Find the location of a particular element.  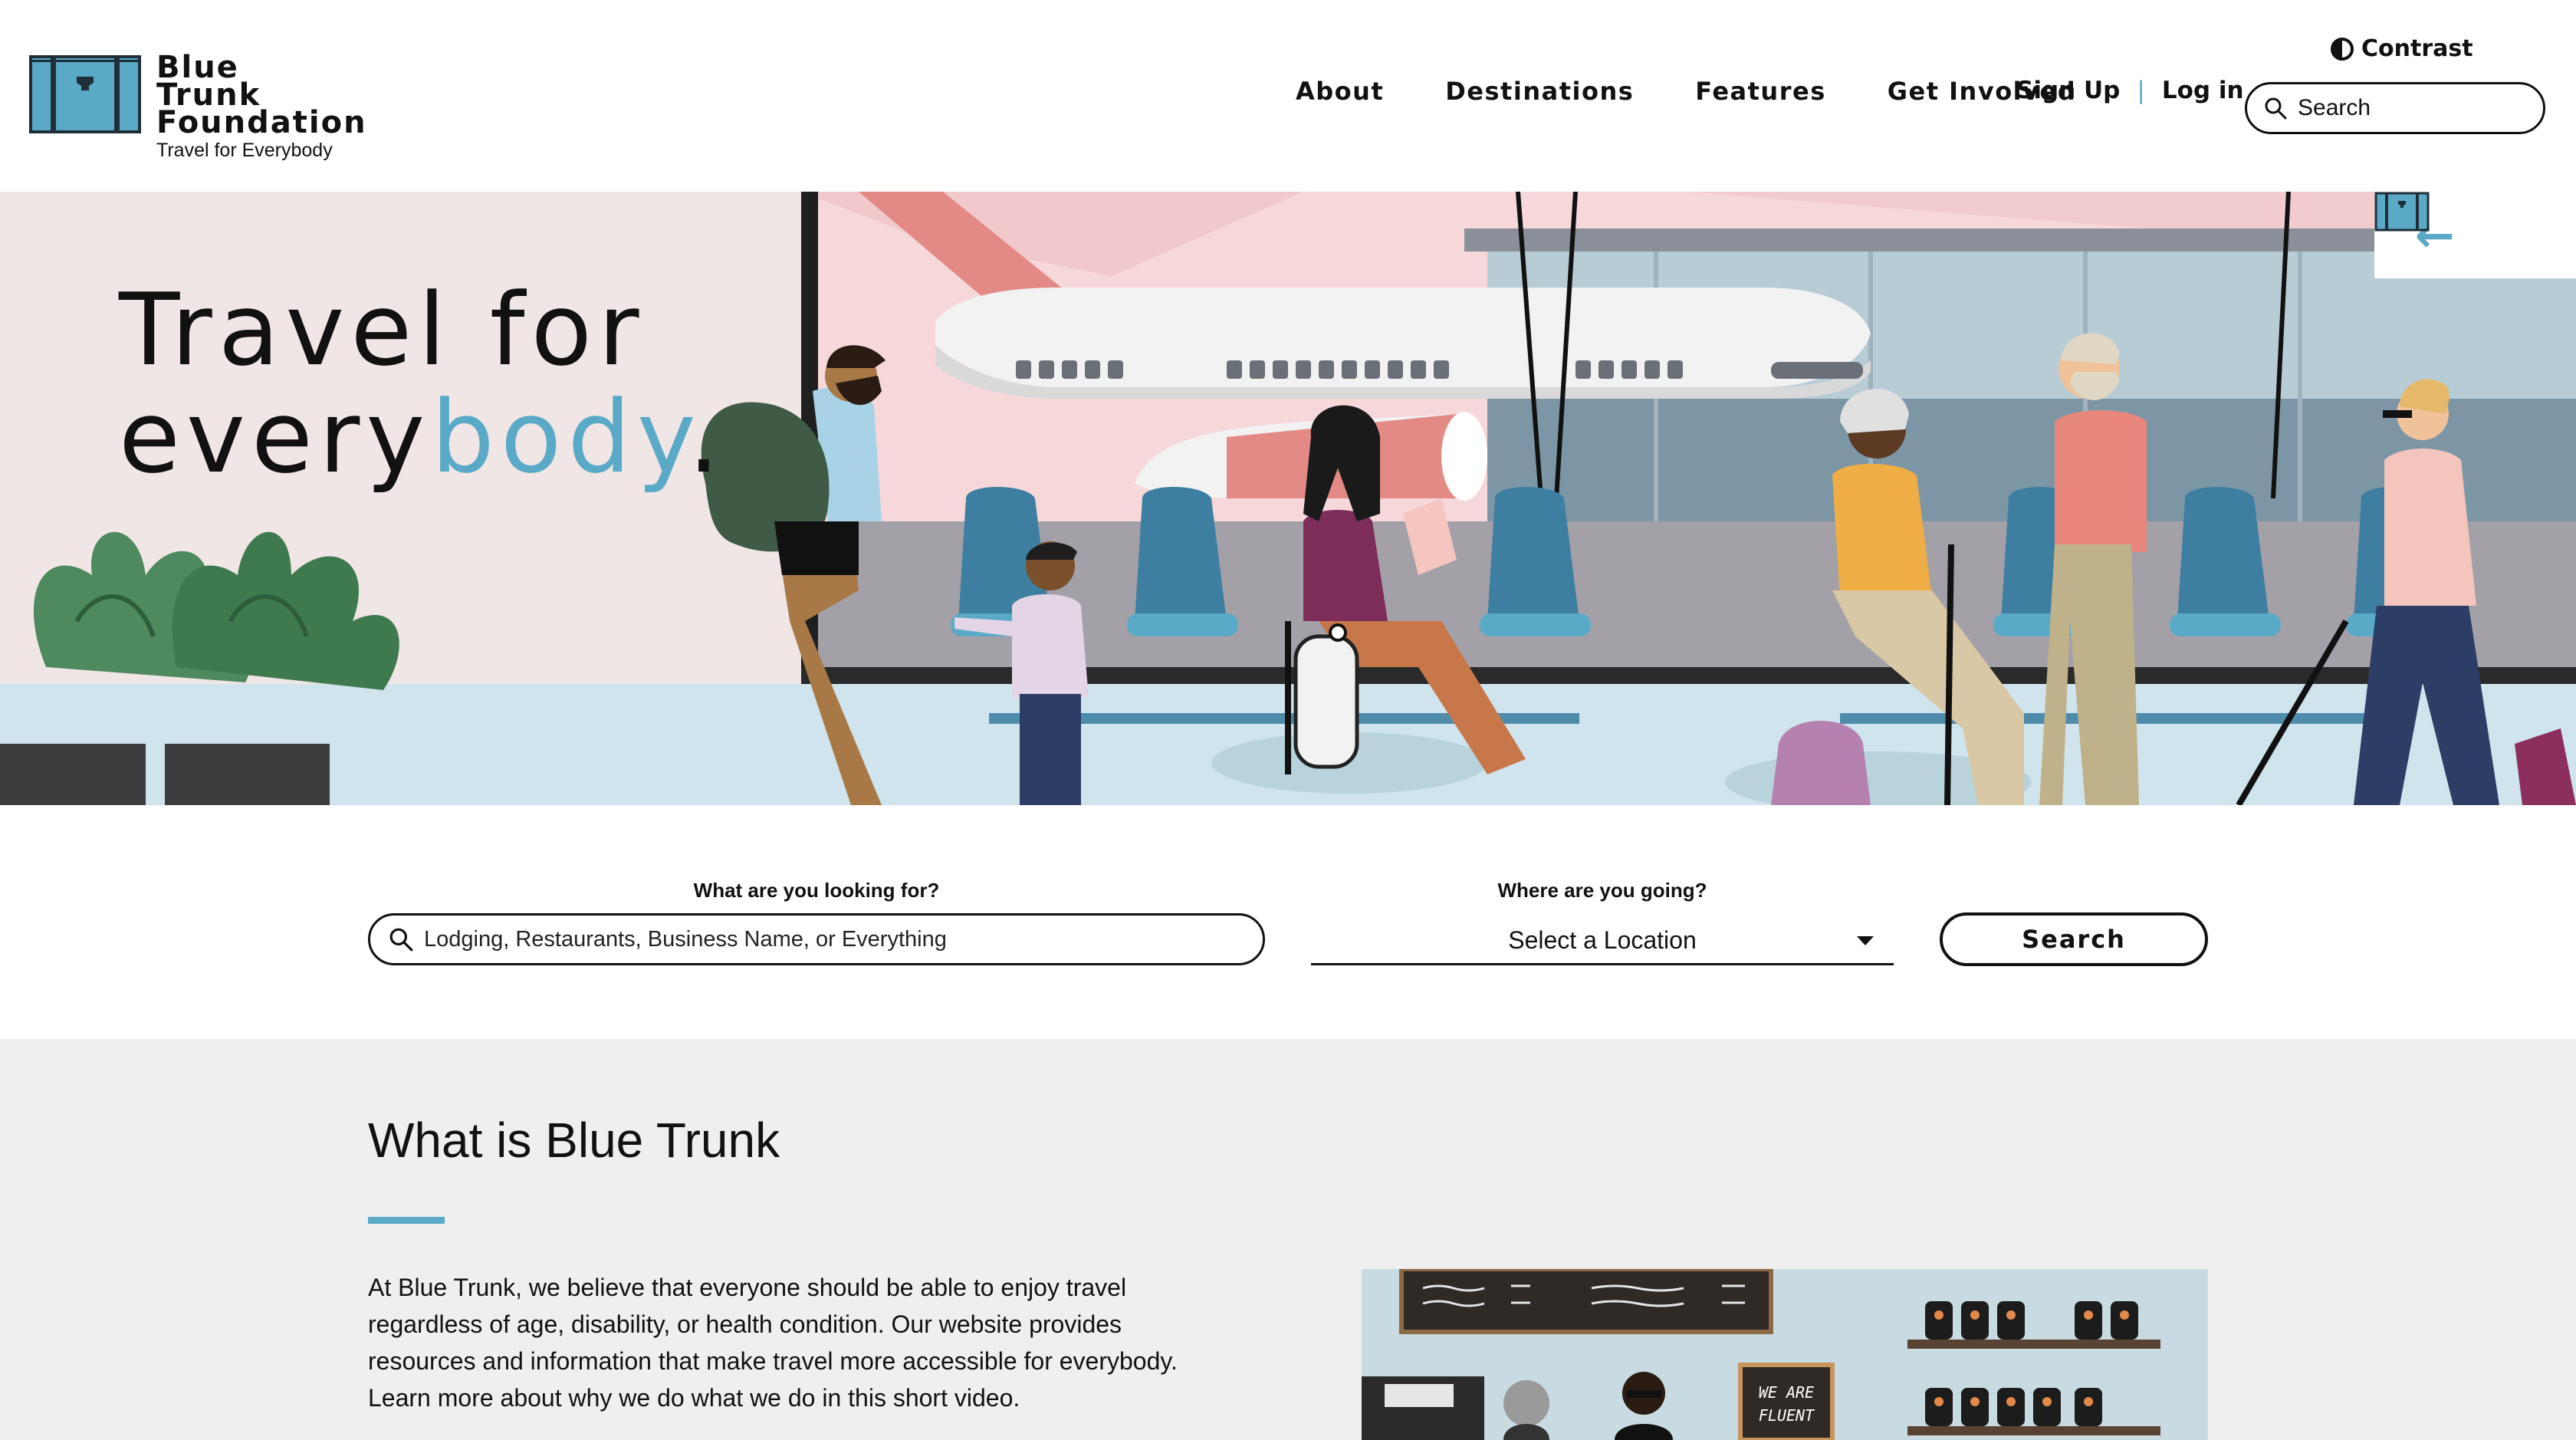

what-label: What are you looking for? is located at coordinates (816, 890).